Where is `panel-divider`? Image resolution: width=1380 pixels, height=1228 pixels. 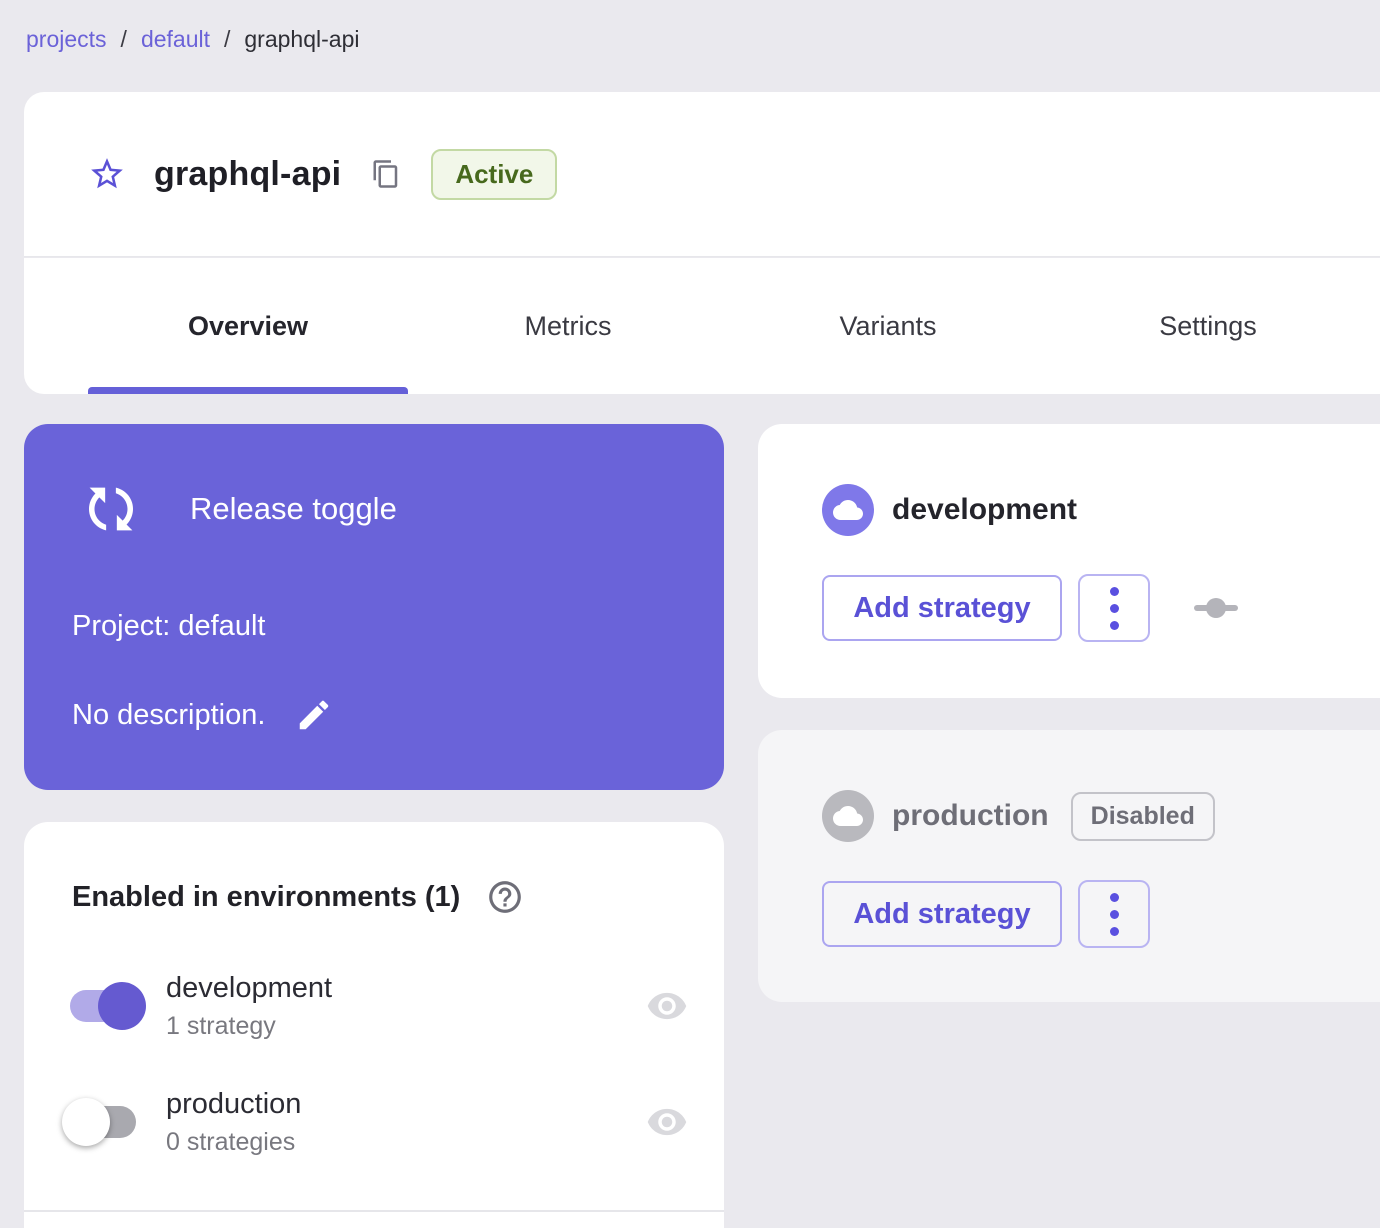
panel-divider is located at coordinates (374, 1211).